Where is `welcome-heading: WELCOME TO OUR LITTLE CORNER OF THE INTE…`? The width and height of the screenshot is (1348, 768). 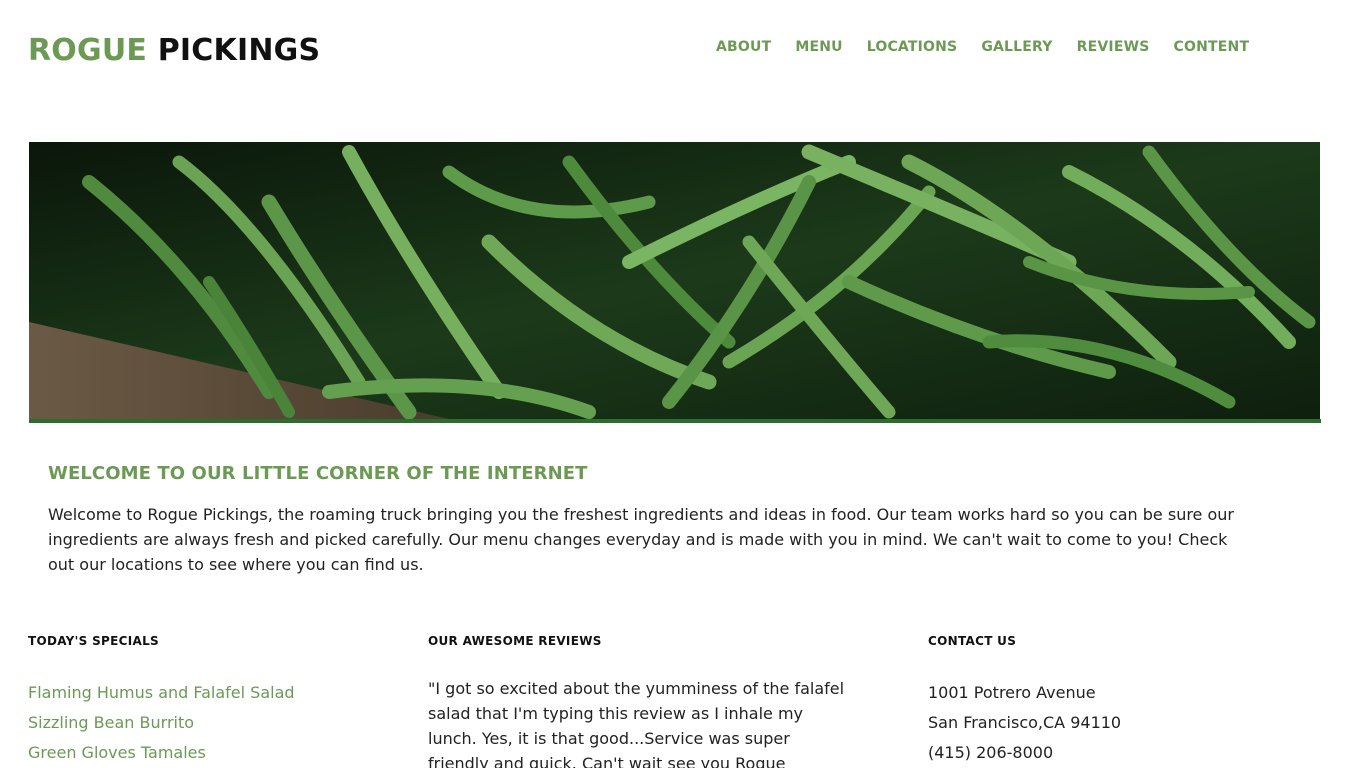
welcome-heading: WELCOME TO OUR LITTLE CORNER OF THE INTE… is located at coordinates (318, 473).